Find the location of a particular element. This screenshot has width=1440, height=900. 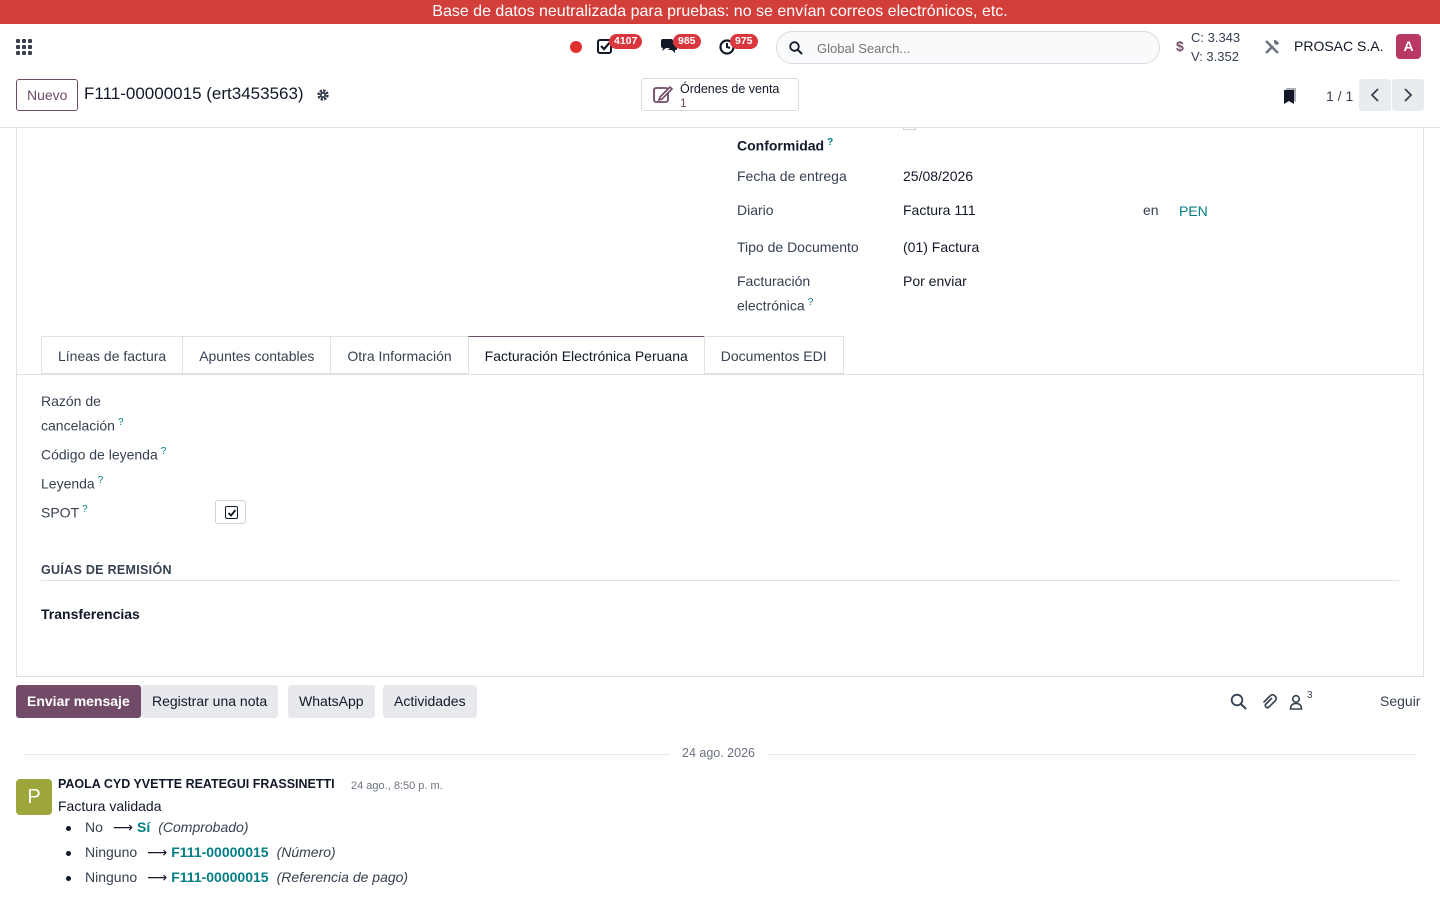

chevron-left-icon is located at coordinates (1374, 95).